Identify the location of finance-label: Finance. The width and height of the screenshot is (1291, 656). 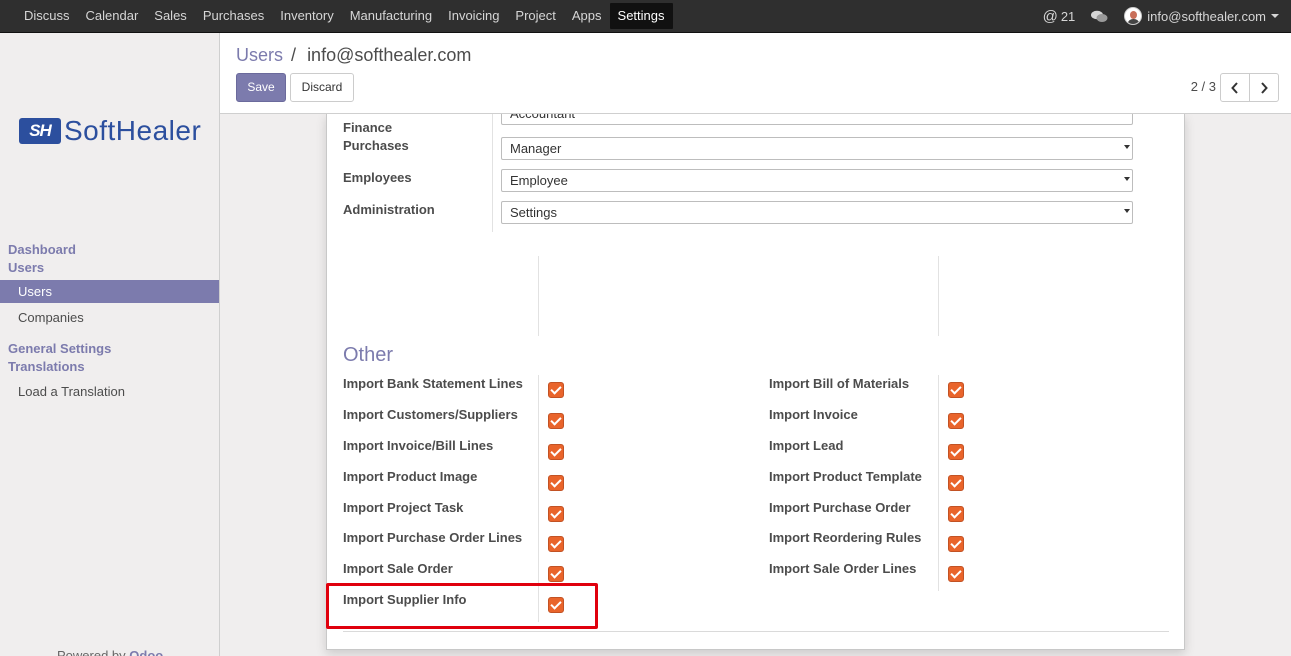
(368, 127).